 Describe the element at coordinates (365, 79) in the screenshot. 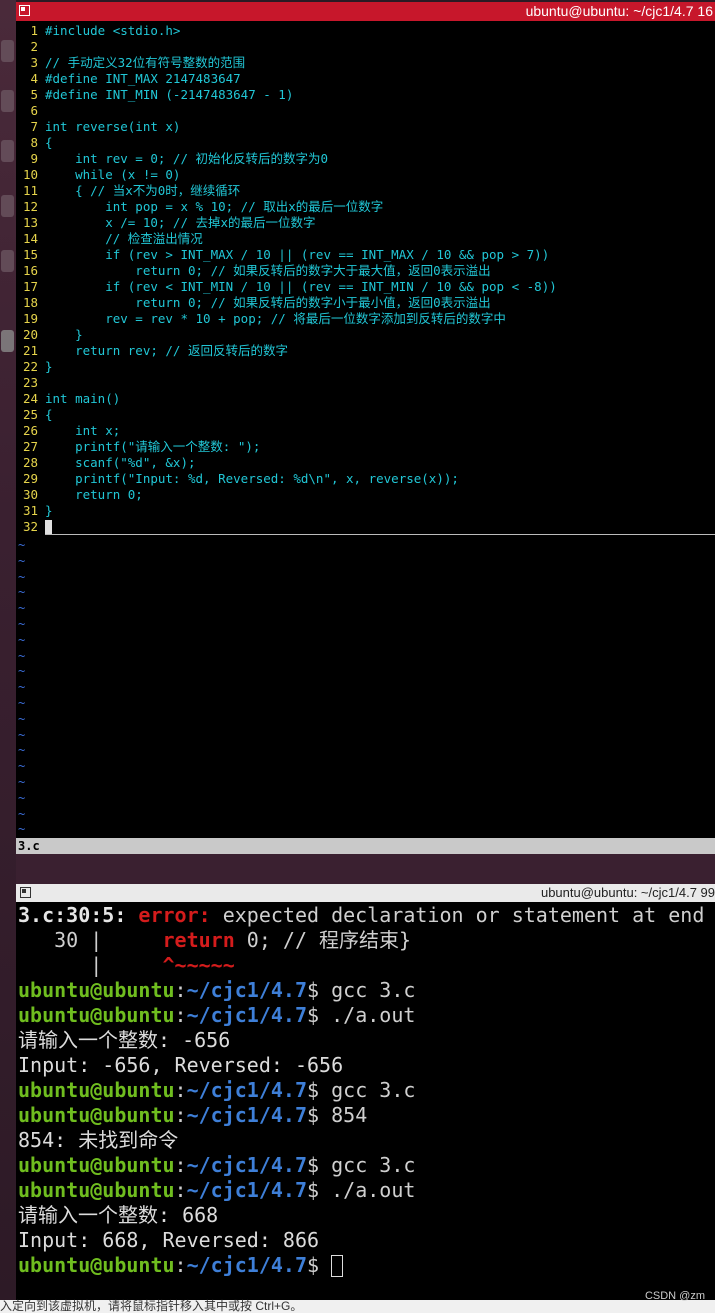

I see `code-line: 4 #define INT_MAX 2147483647` at that location.